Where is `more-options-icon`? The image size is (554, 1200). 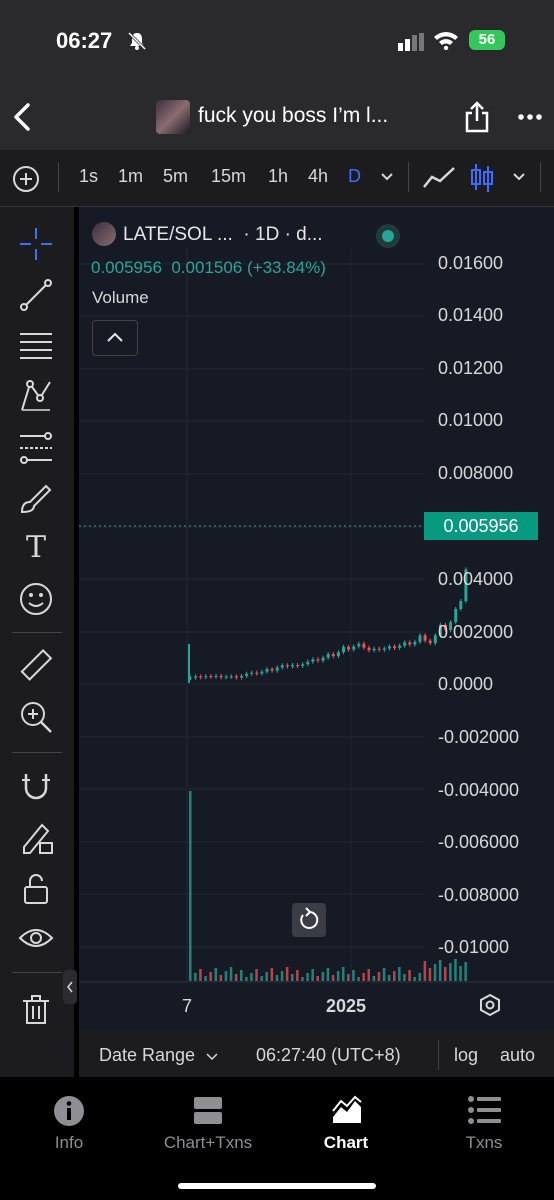
more-options-icon is located at coordinates (530, 117).